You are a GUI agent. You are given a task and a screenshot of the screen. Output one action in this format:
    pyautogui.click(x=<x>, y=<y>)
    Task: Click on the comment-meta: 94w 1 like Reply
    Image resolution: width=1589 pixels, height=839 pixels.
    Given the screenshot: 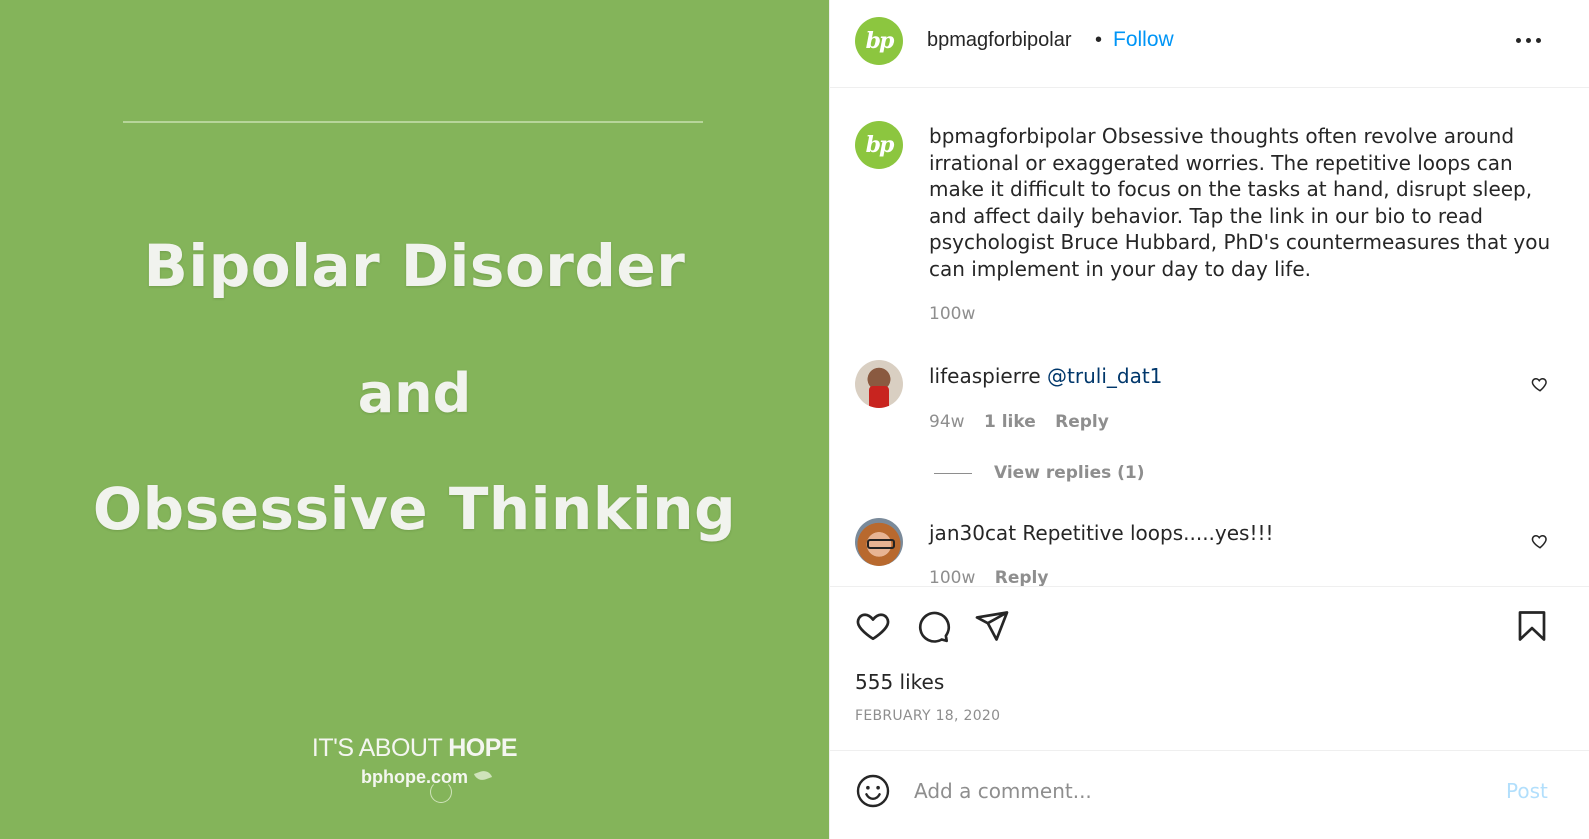 What is the action you would take?
    pyautogui.click(x=1026, y=422)
    